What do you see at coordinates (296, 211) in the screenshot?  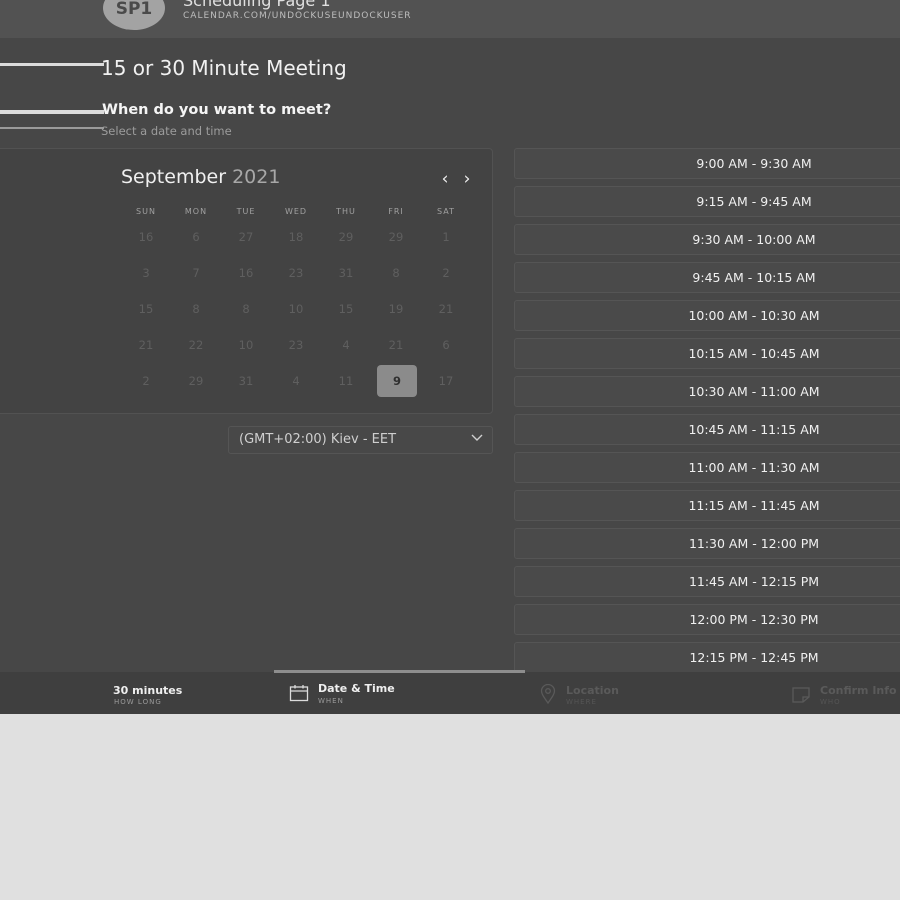 I see `weekday-header: WED` at bounding box center [296, 211].